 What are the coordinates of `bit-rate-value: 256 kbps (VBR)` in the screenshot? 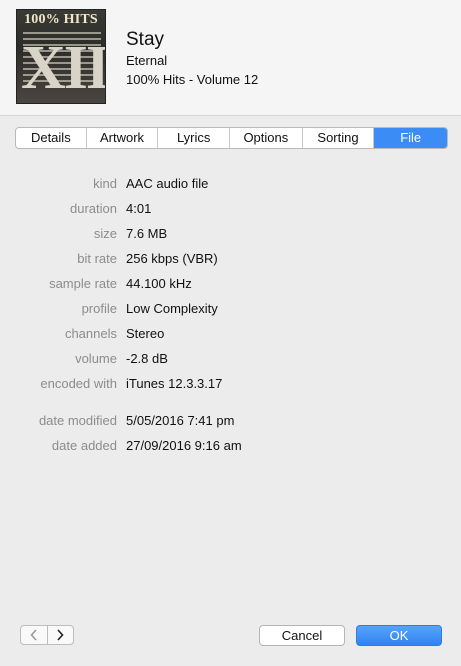 It's located at (172, 258).